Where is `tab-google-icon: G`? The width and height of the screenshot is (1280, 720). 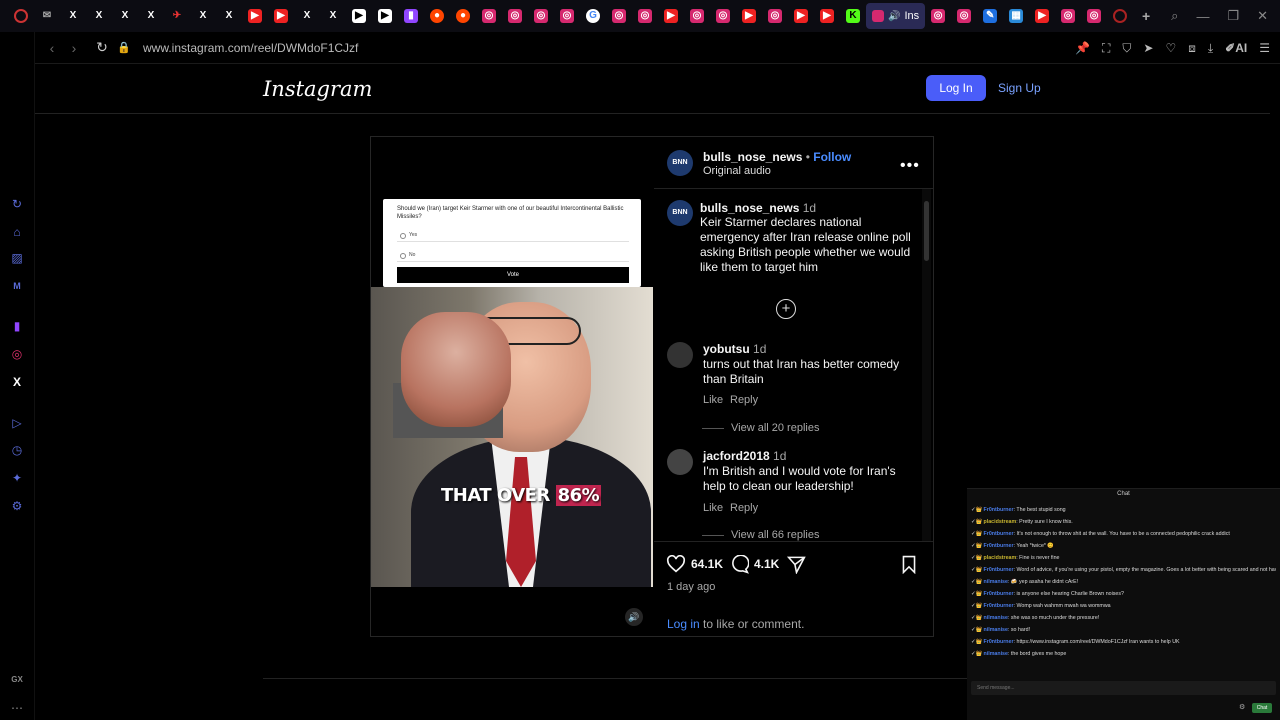 tab-google-icon: G is located at coordinates (593, 16).